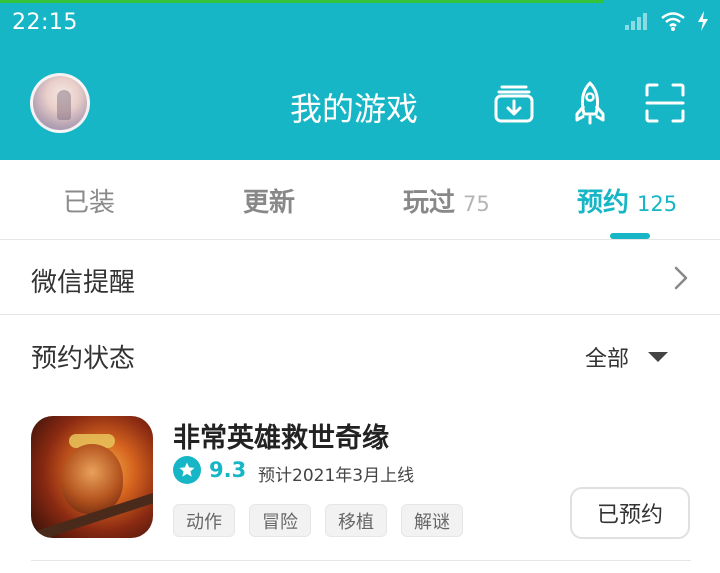 This screenshot has height=573, width=720. I want to click on game-tags: 动作 冒险 移植 解谜, so click(318, 520).